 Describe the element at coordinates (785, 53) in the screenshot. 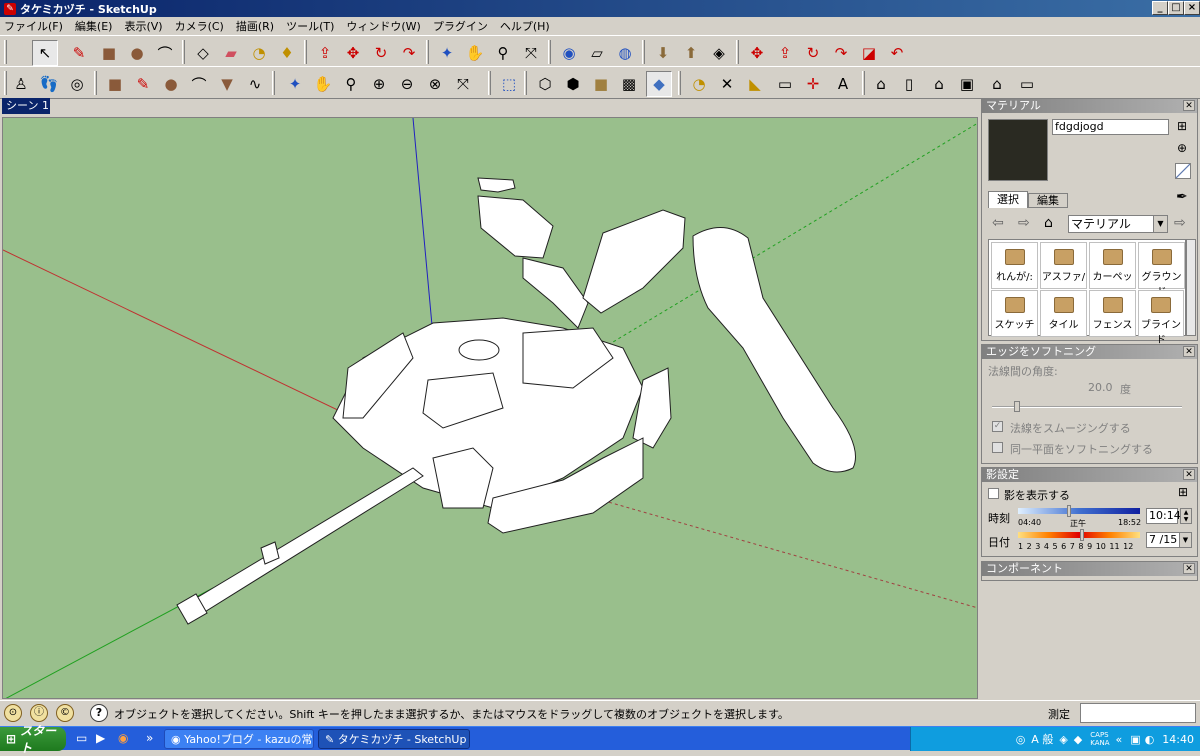

I see `push-pull-2-icon: ⇪` at that location.